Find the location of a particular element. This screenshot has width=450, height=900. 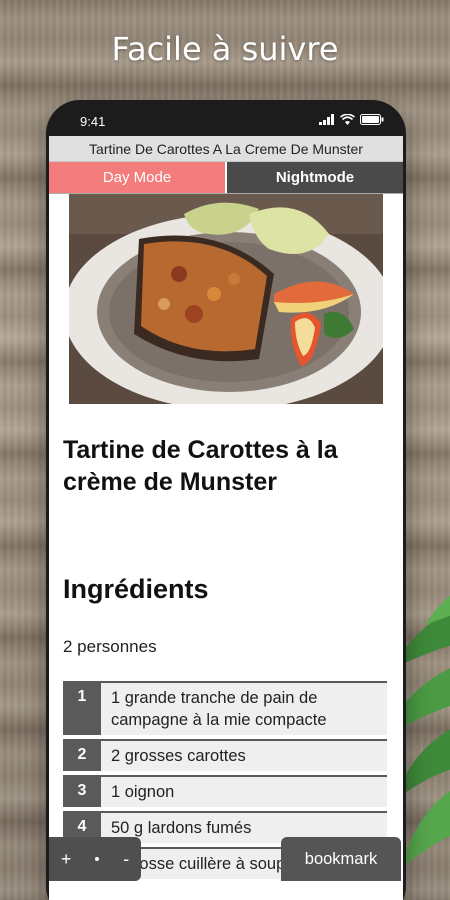

zoom-controls: + - is located at coordinates (95, 859).